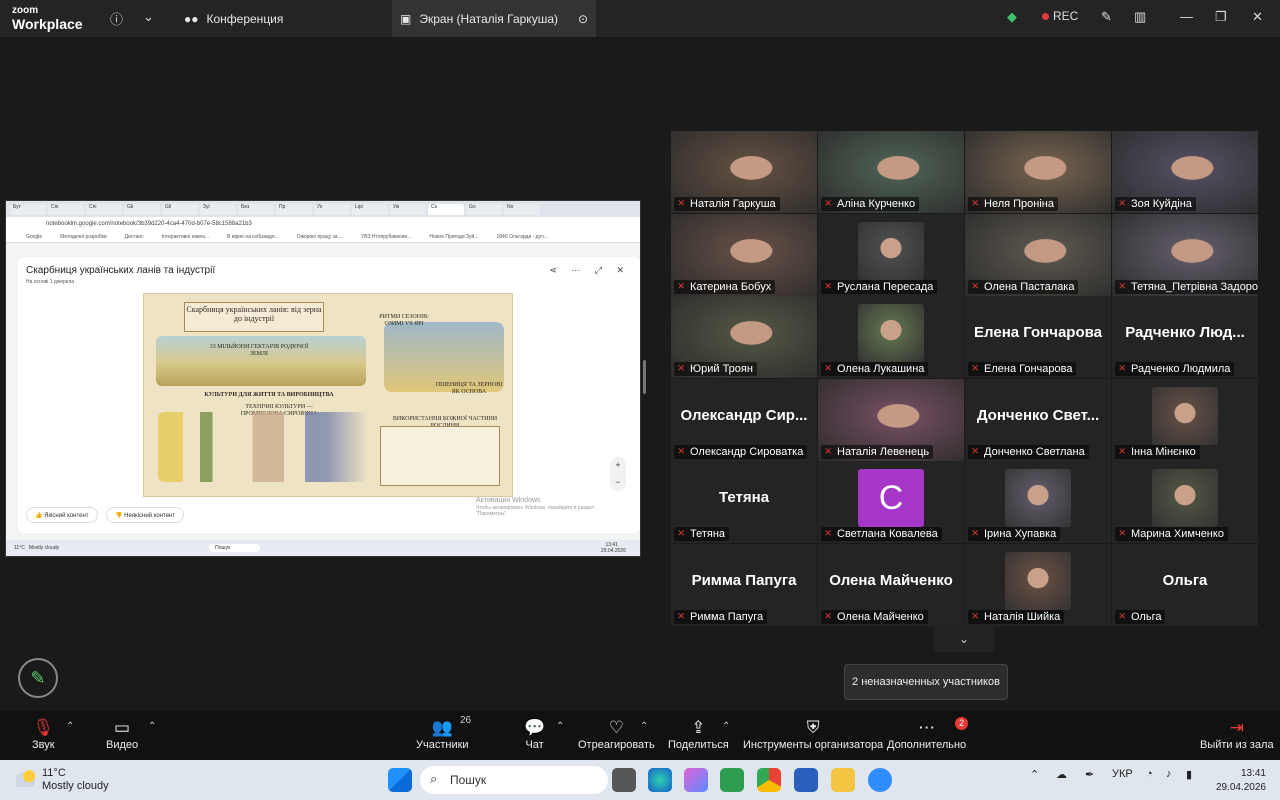  What do you see at coordinates (660, 780) in the screenshot?
I see `edge-icon` at bounding box center [660, 780].